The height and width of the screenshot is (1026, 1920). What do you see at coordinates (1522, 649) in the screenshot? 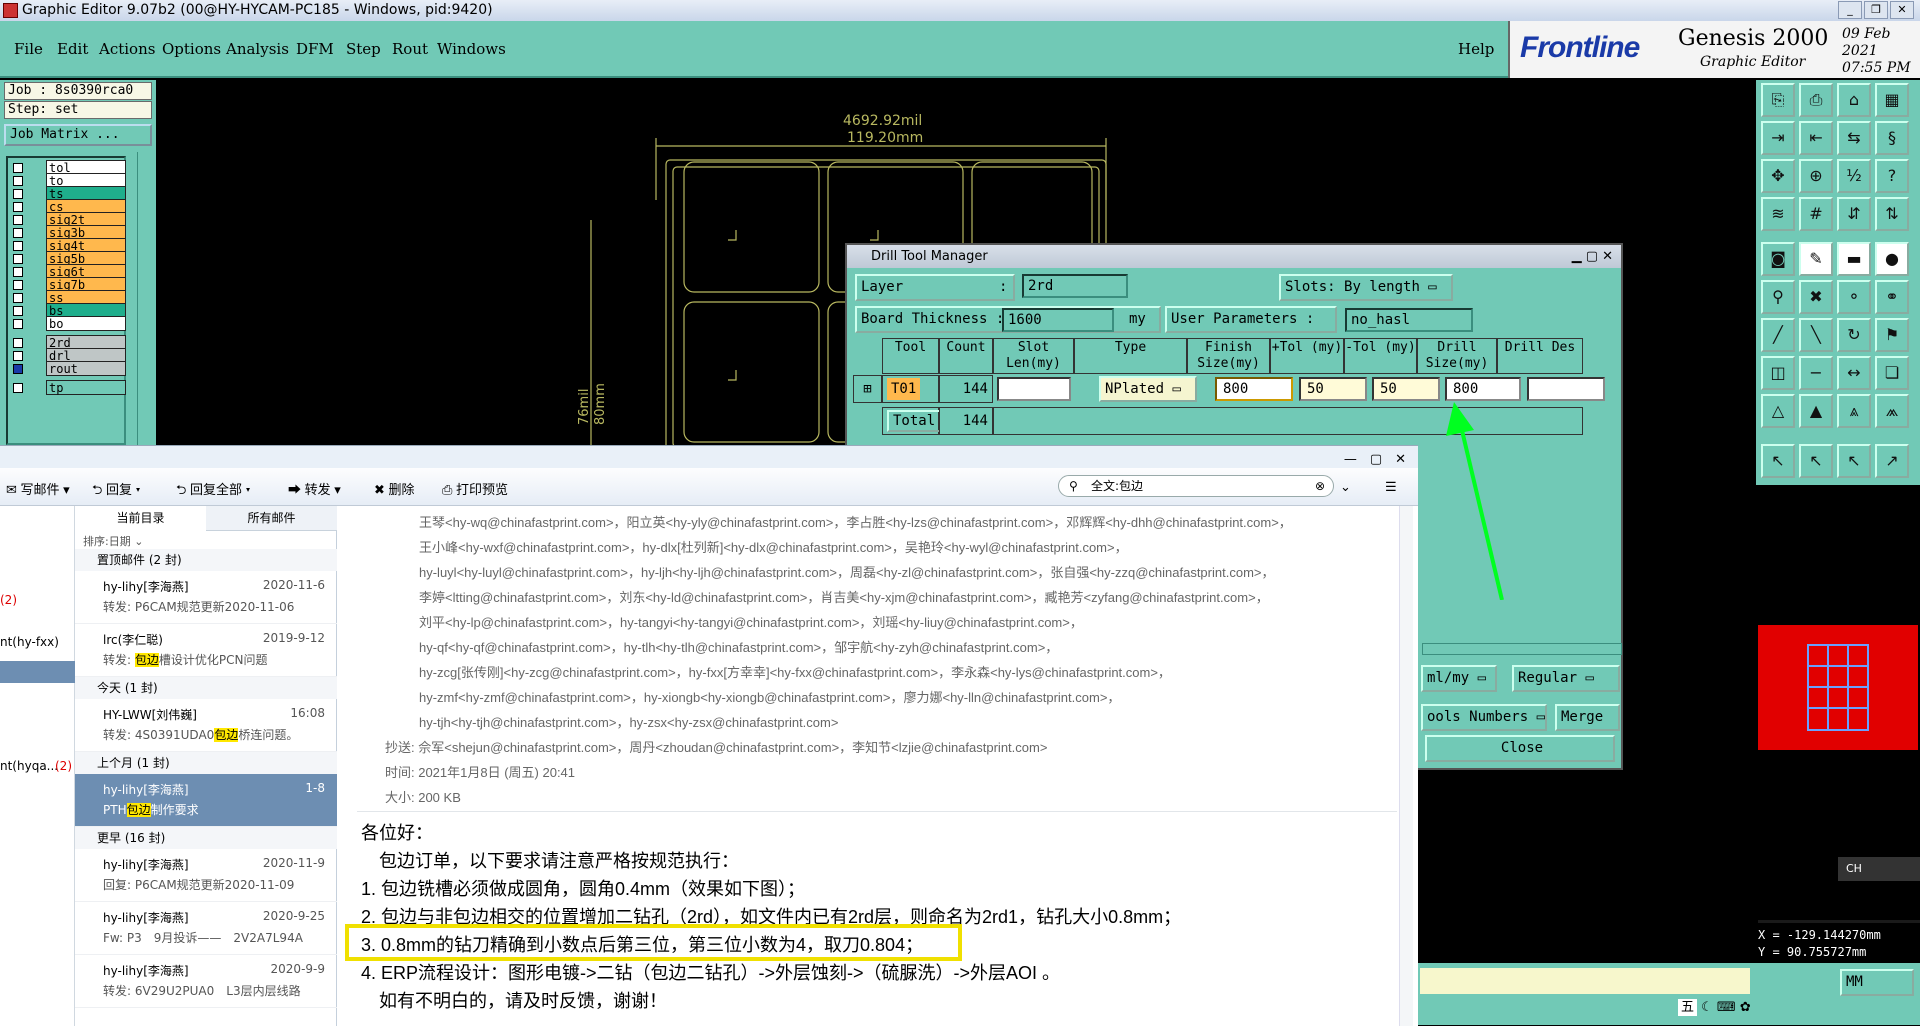
I see `dtm-hscroll` at bounding box center [1522, 649].